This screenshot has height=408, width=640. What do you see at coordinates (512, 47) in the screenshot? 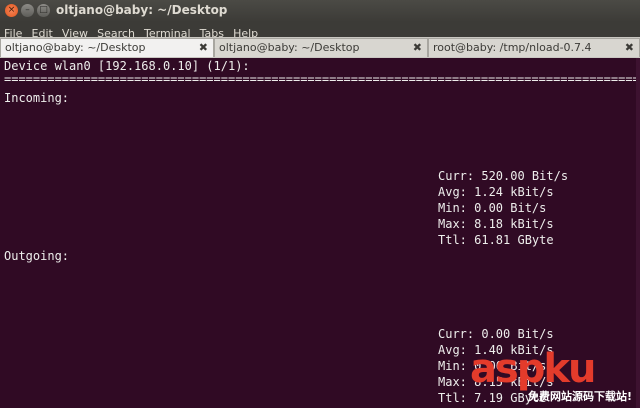
I see `tab-label: root@baby: /tmp/nload-0.7.4` at bounding box center [512, 47].